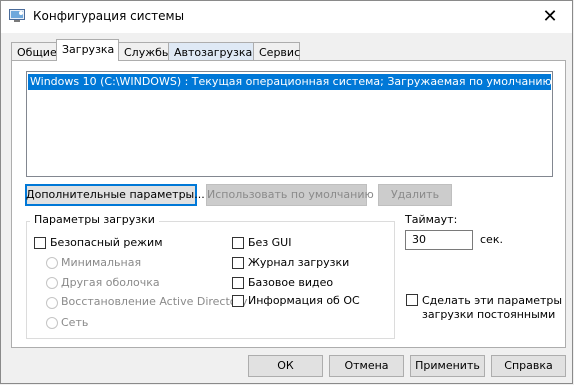 Image resolution: width=574 pixels, height=385 pixels. Describe the element at coordinates (75, 322) in the screenshot. I see `network-label: Сеть` at that location.